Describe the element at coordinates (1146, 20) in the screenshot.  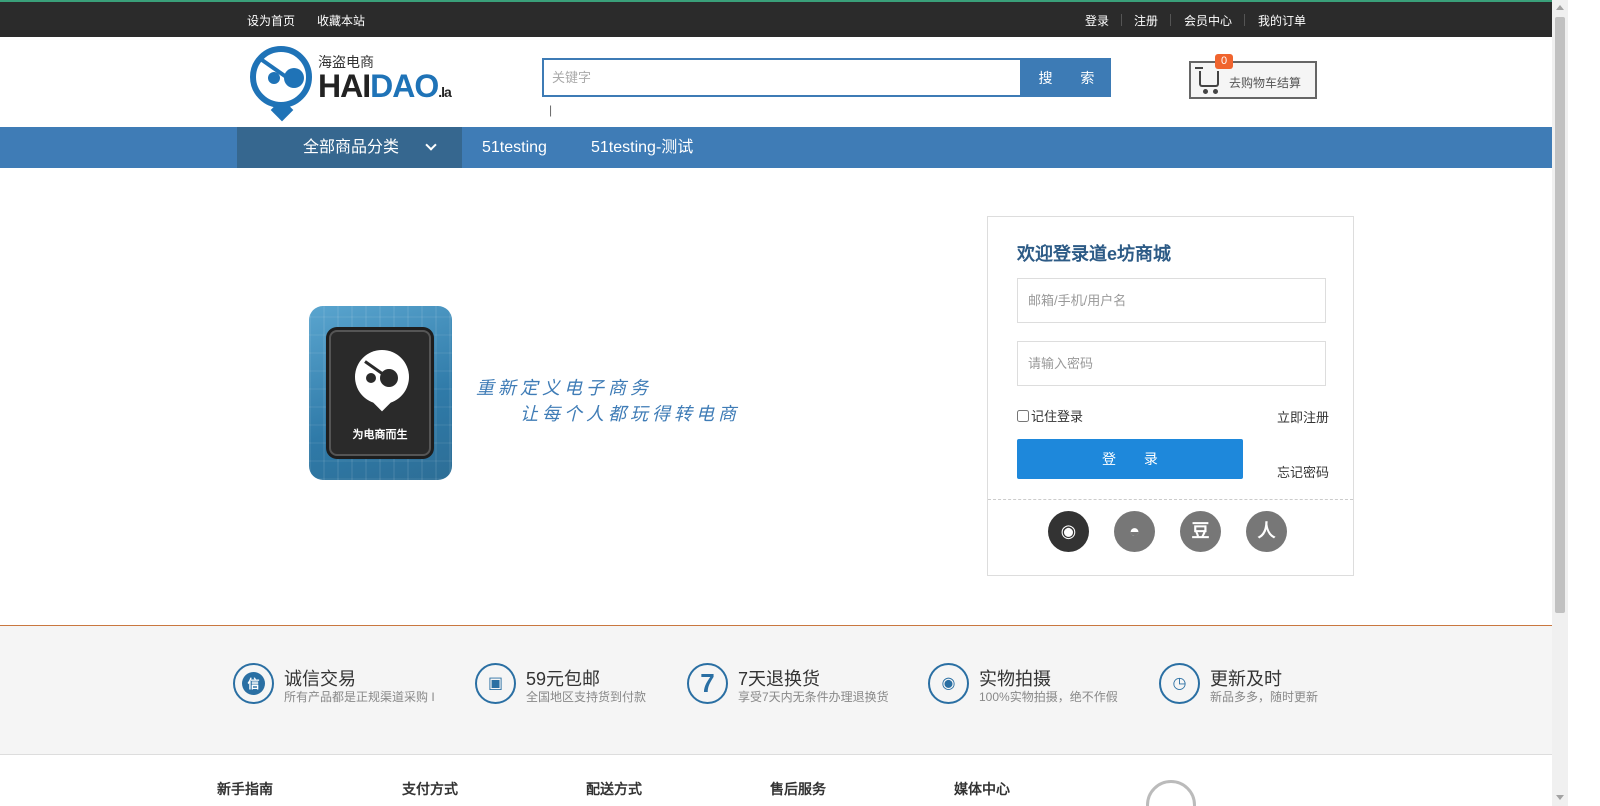
I see `register-link: 注册` at that location.